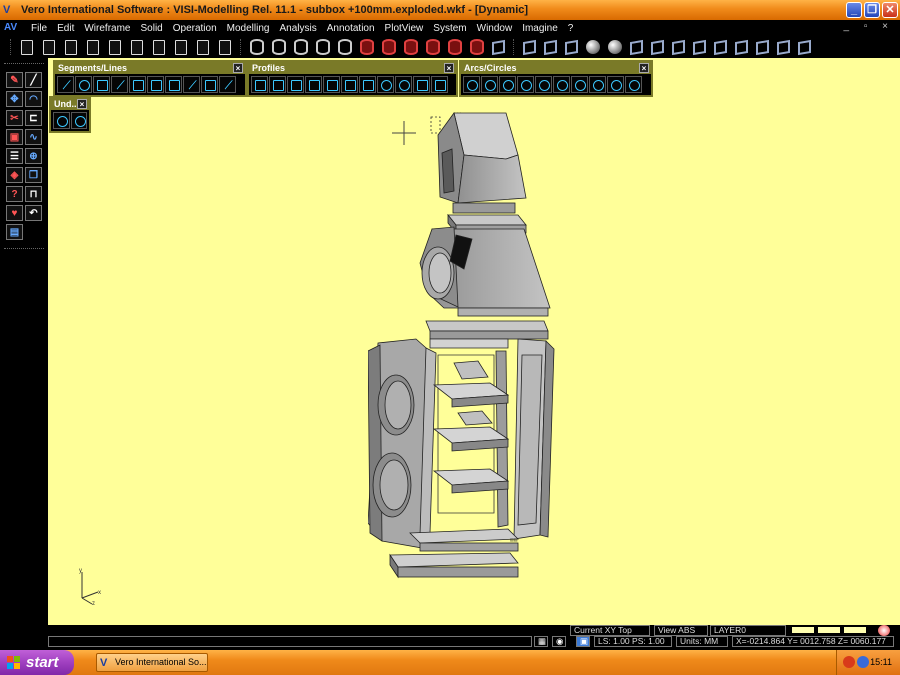 The height and width of the screenshot is (675, 900). Describe the element at coordinates (14, 156) in the screenshot. I see `layer-tool-icon: ☰` at that location.